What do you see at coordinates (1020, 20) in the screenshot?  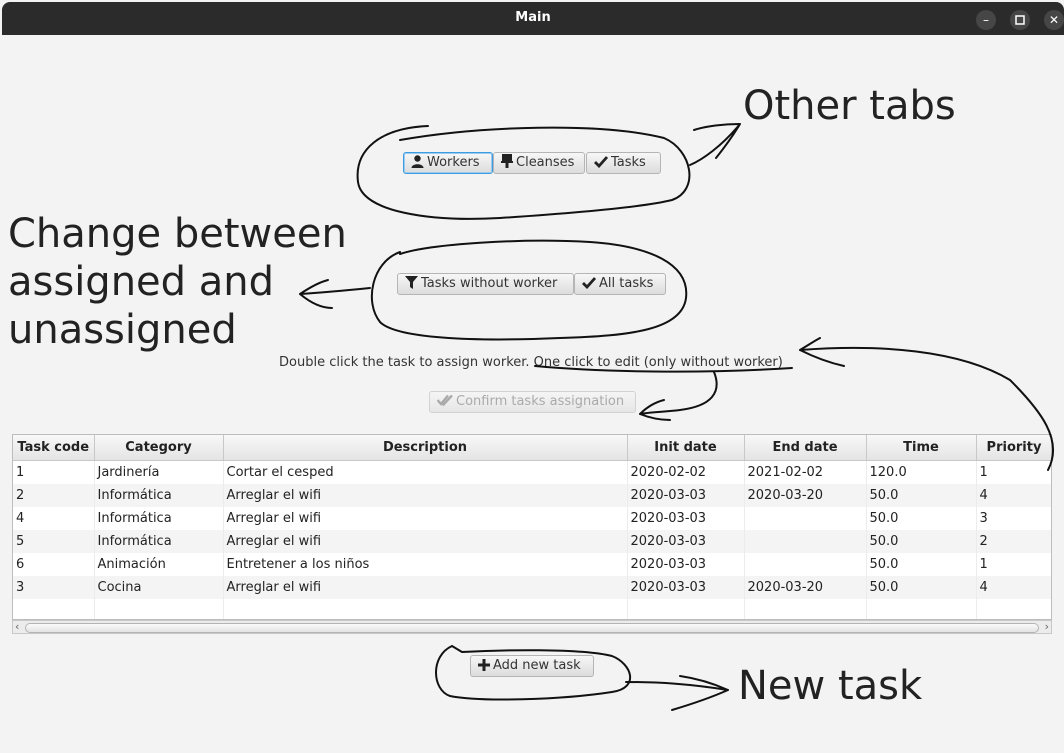 I see `maximize-icon` at bounding box center [1020, 20].